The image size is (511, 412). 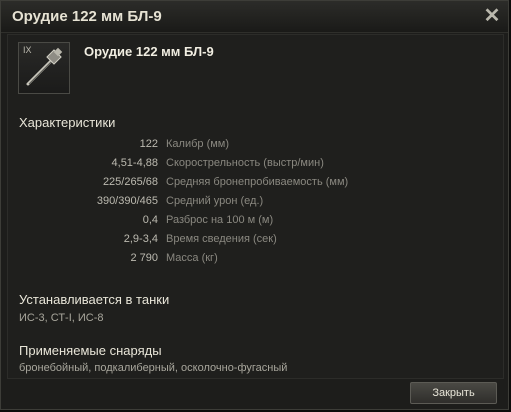 What do you see at coordinates (150, 220) in the screenshot?
I see `spec-value: 0,4` at bounding box center [150, 220].